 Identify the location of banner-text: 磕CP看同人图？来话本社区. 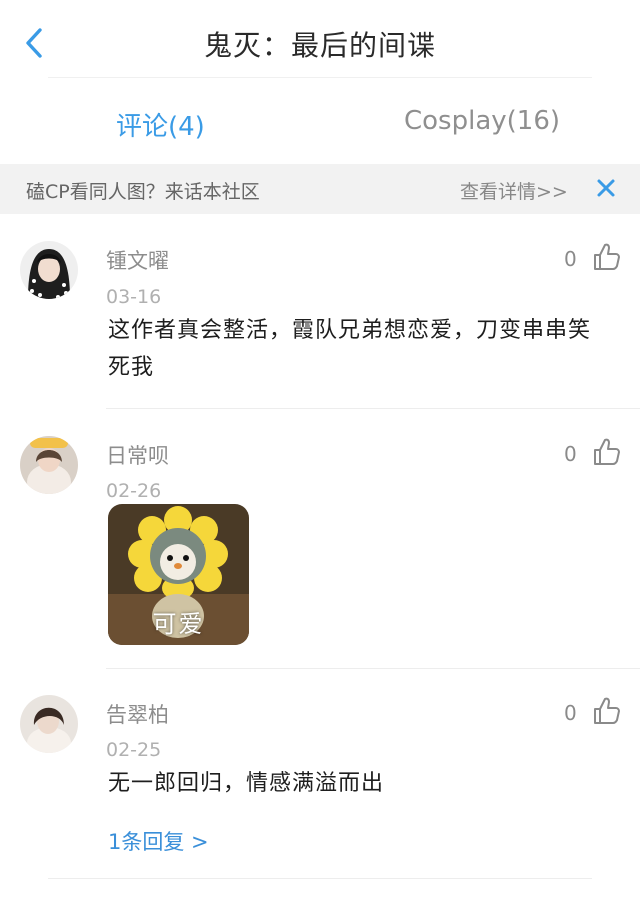
(143, 192).